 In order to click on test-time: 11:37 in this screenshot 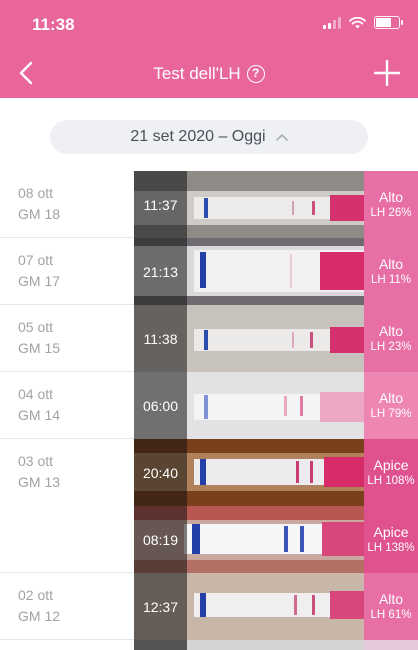, I will do `click(160, 204)`.